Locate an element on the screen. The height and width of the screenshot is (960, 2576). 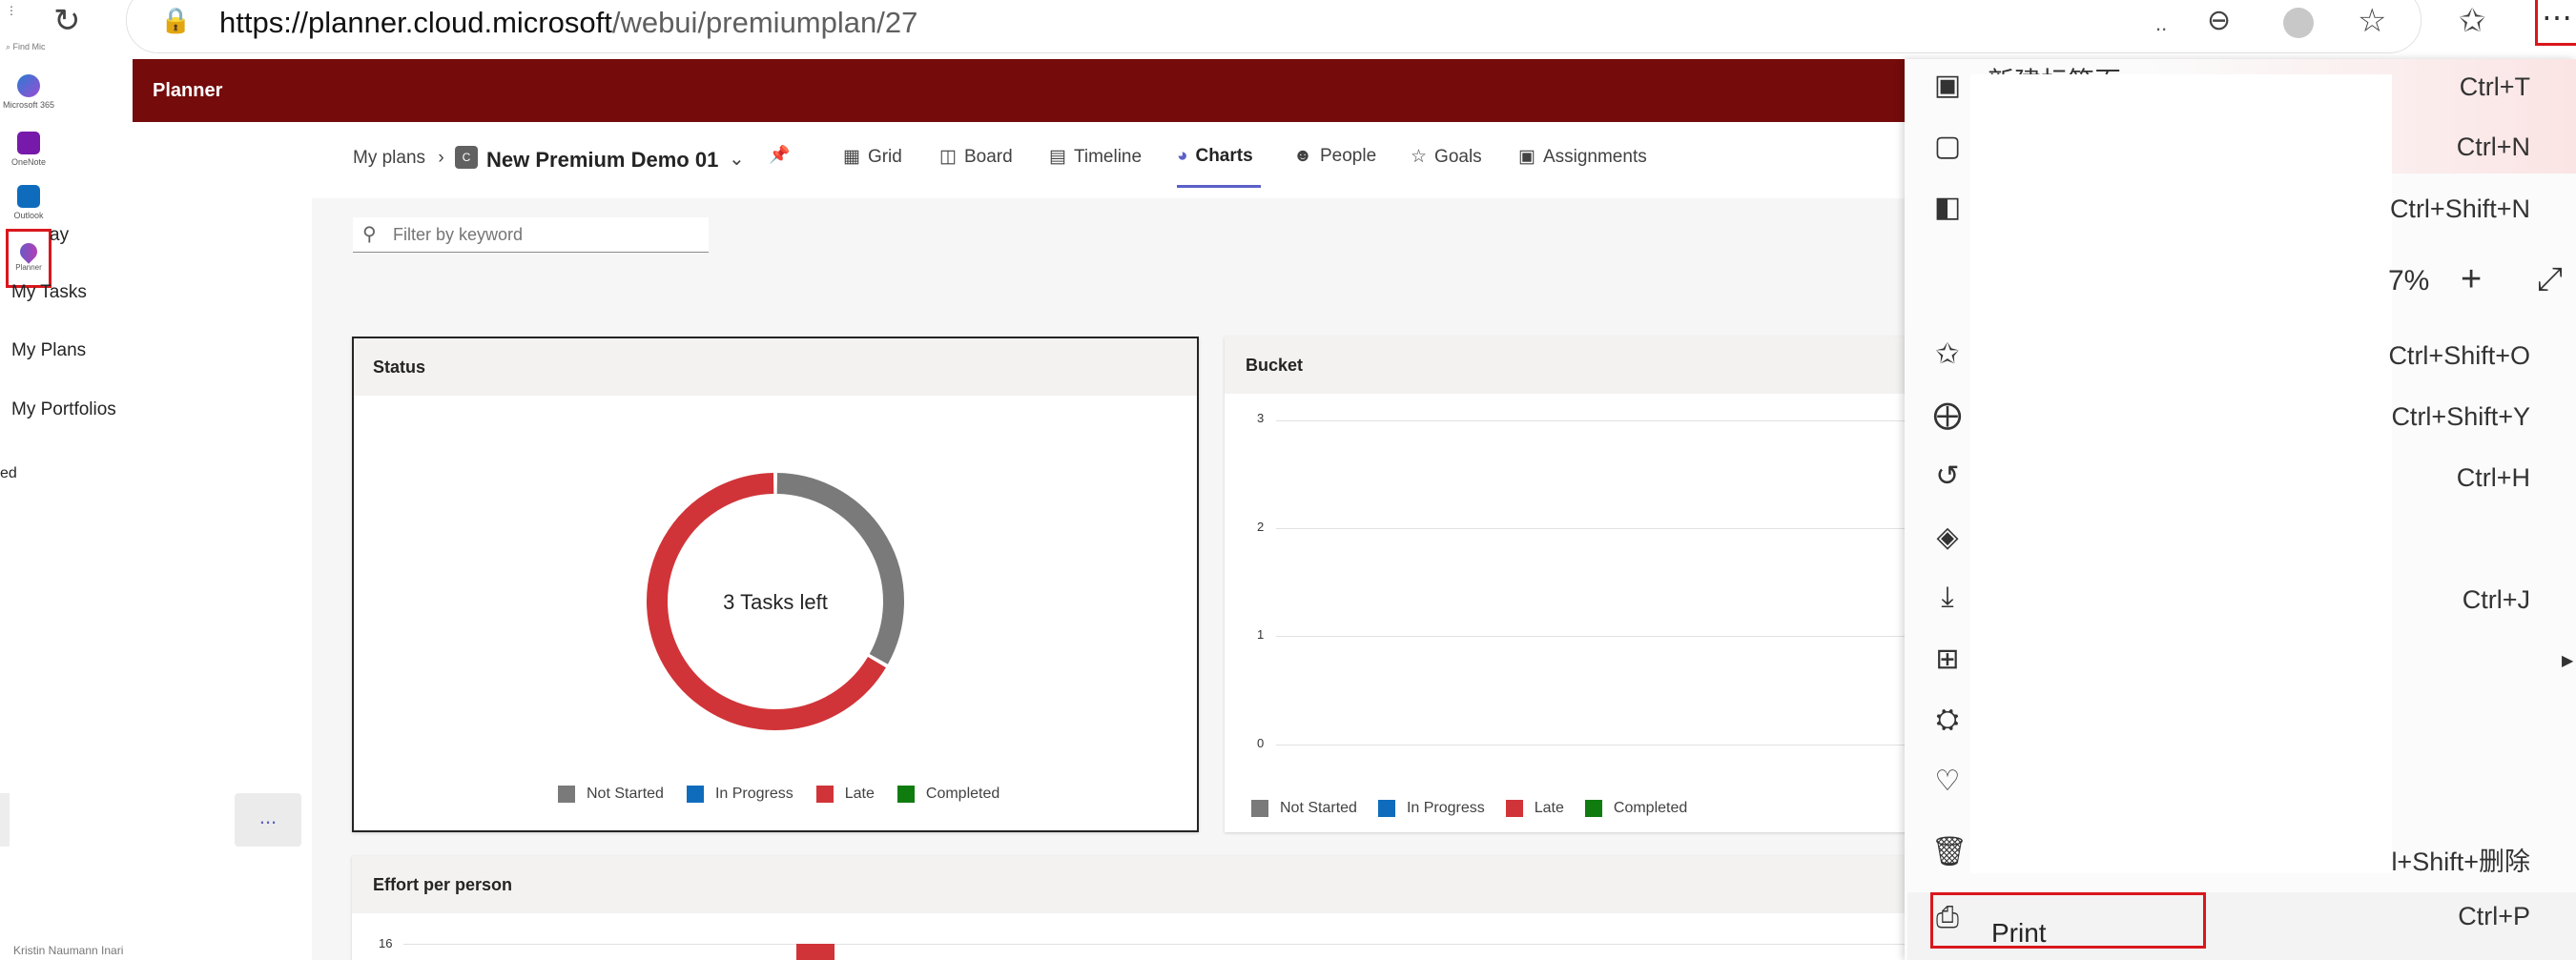
rail-app-planner: Planner is located at coordinates (29, 258).